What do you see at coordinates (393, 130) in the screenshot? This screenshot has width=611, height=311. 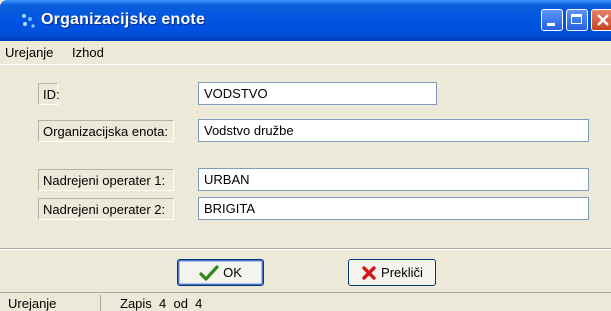 I see `organizacijska-enota-field: Vodstvo družbe` at bounding box center [393, 130].